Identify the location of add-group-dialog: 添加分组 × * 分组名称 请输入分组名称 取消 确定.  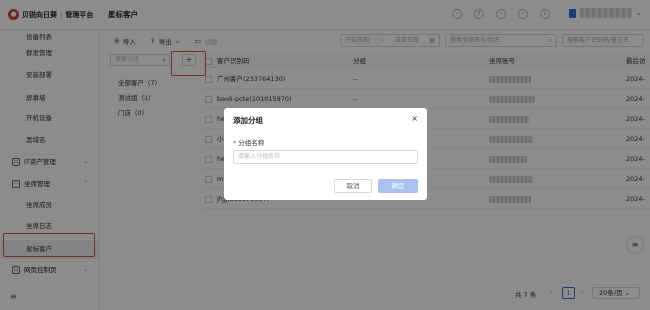
(325, 154).